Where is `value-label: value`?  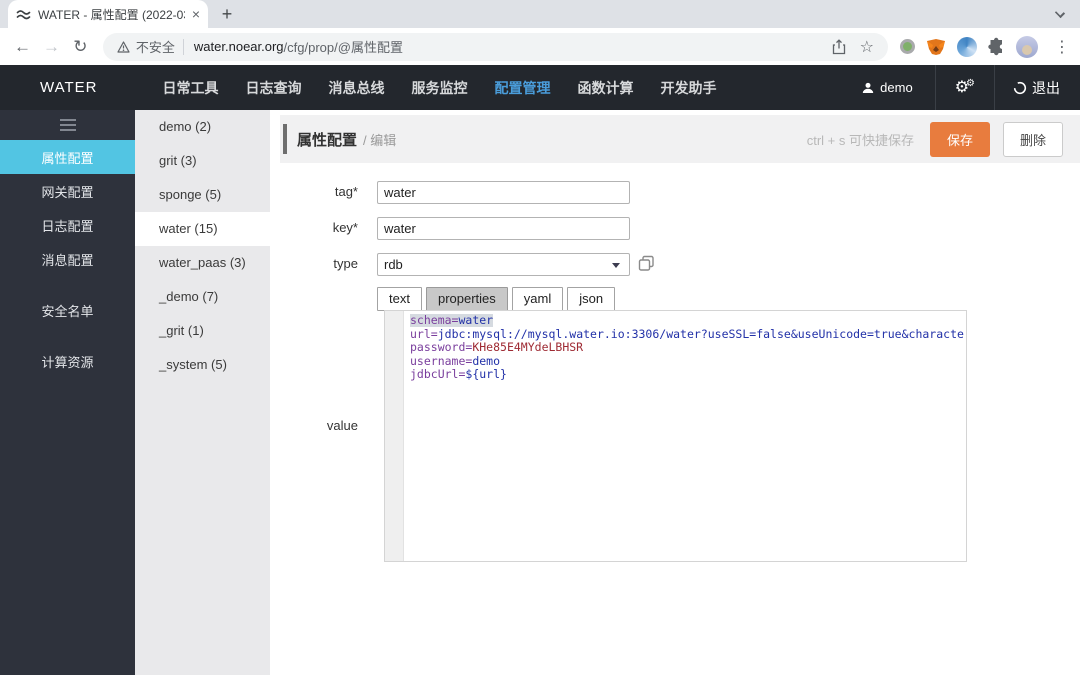
value-label: value is located at coordinates (342, 425).